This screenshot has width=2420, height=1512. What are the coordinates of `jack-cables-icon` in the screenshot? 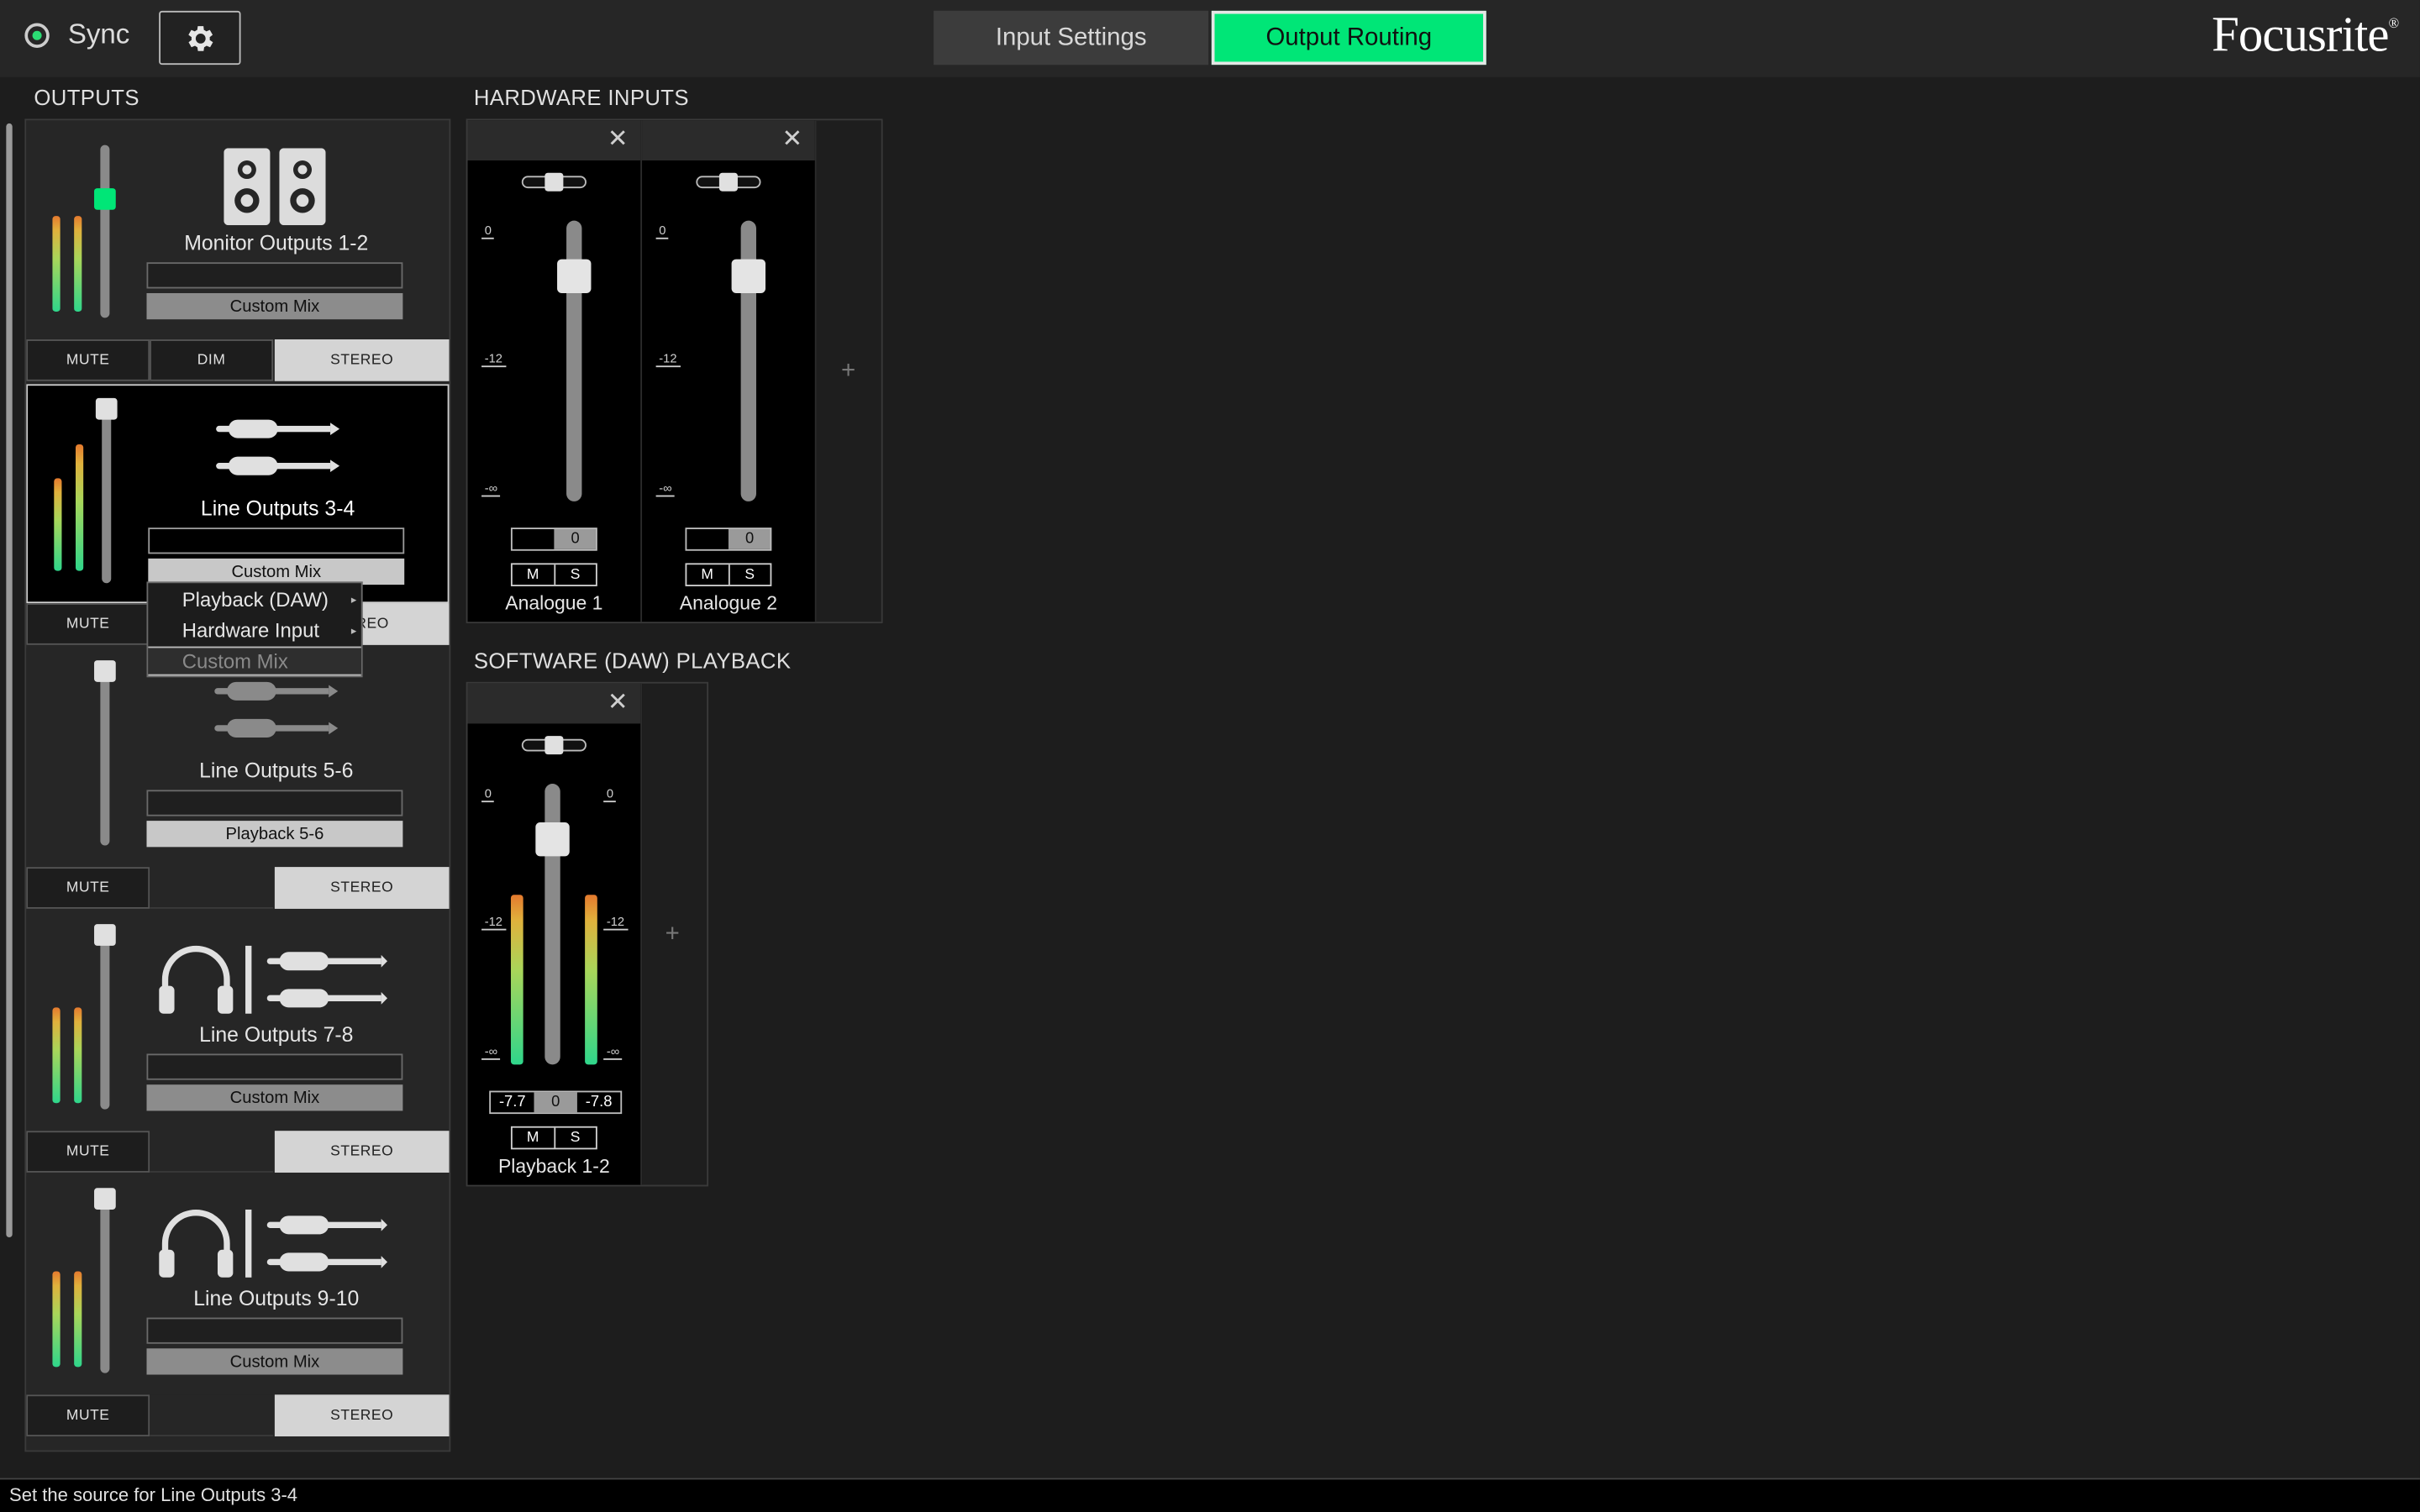 It's located at (278, 447).